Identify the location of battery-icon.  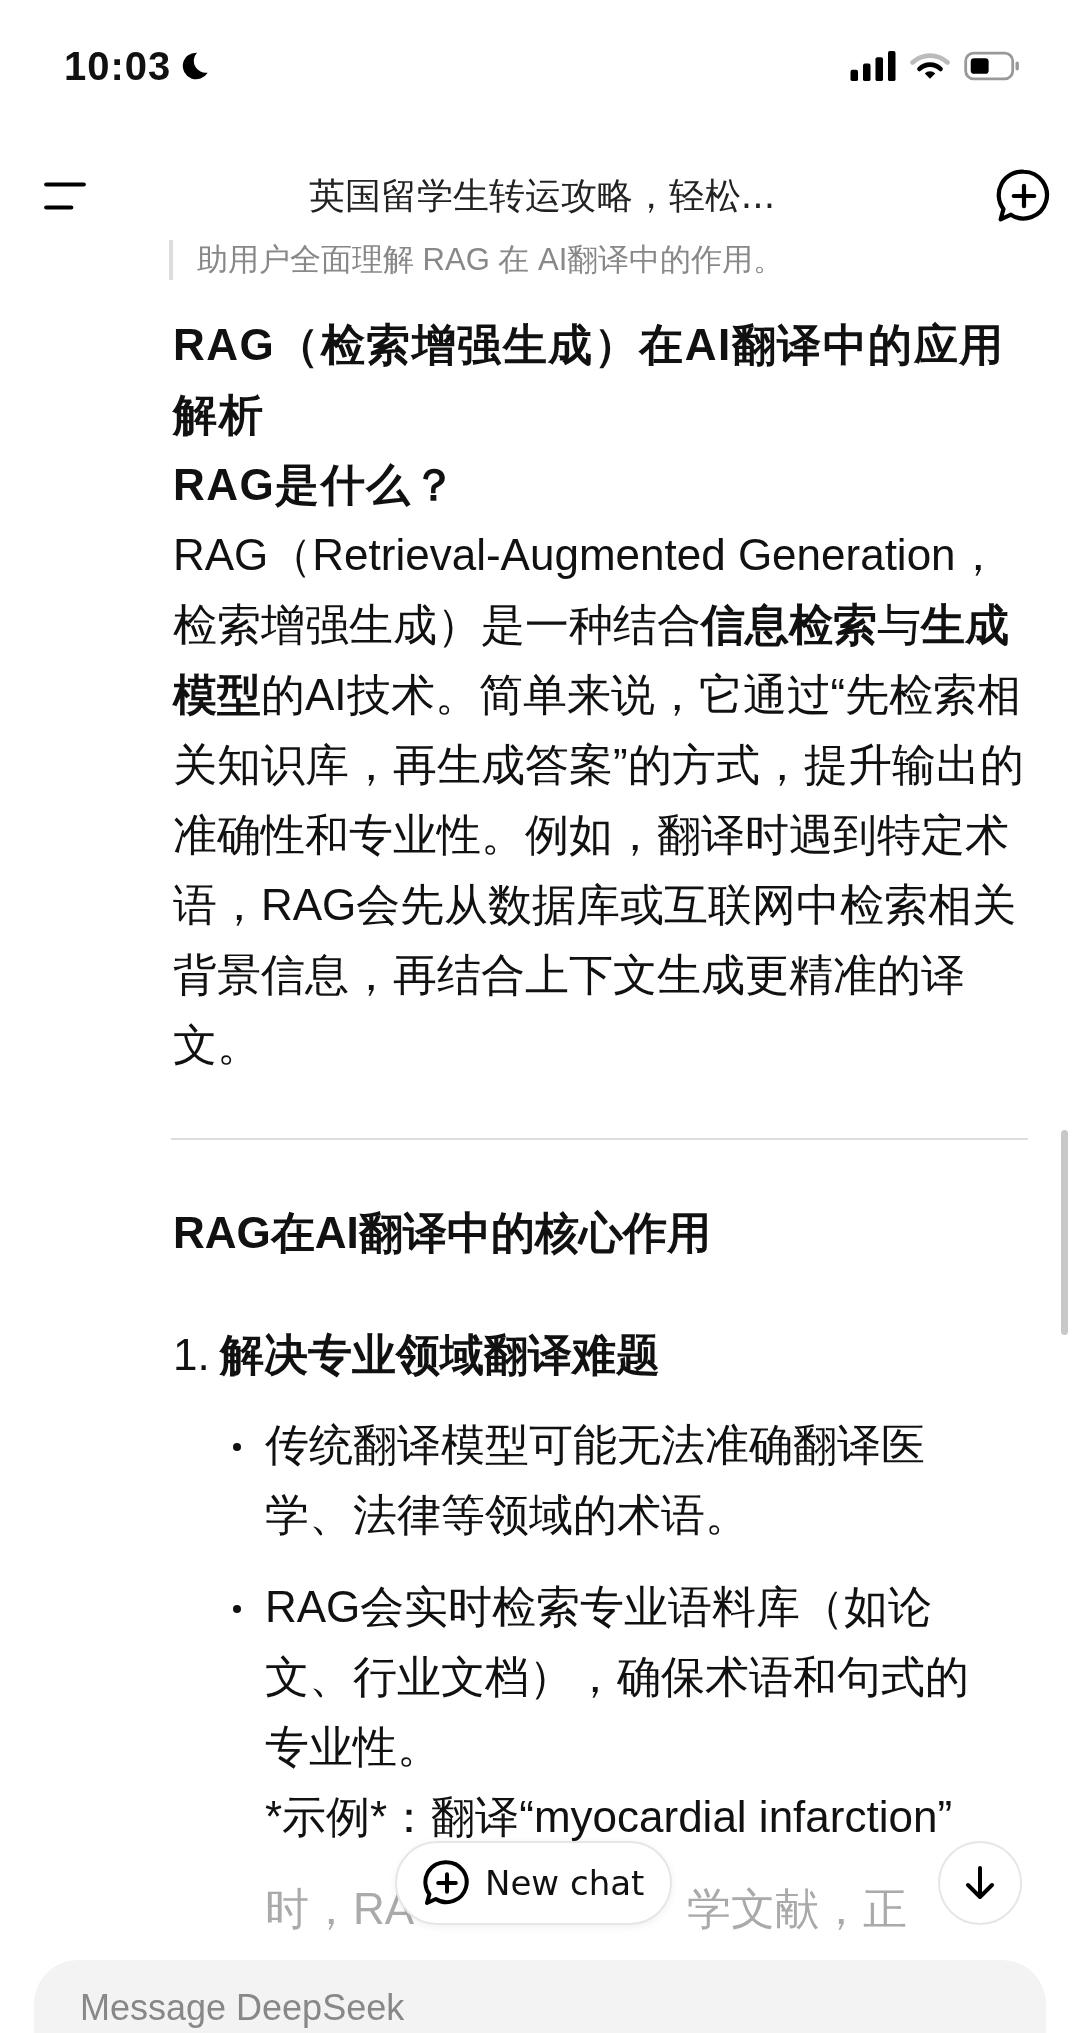
(992, 66).